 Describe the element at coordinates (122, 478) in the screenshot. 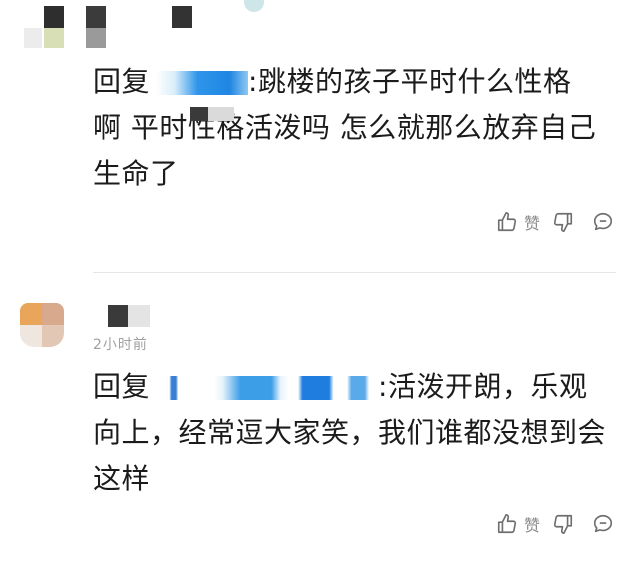

I see `comment-2-line-3: 这样` at that location.